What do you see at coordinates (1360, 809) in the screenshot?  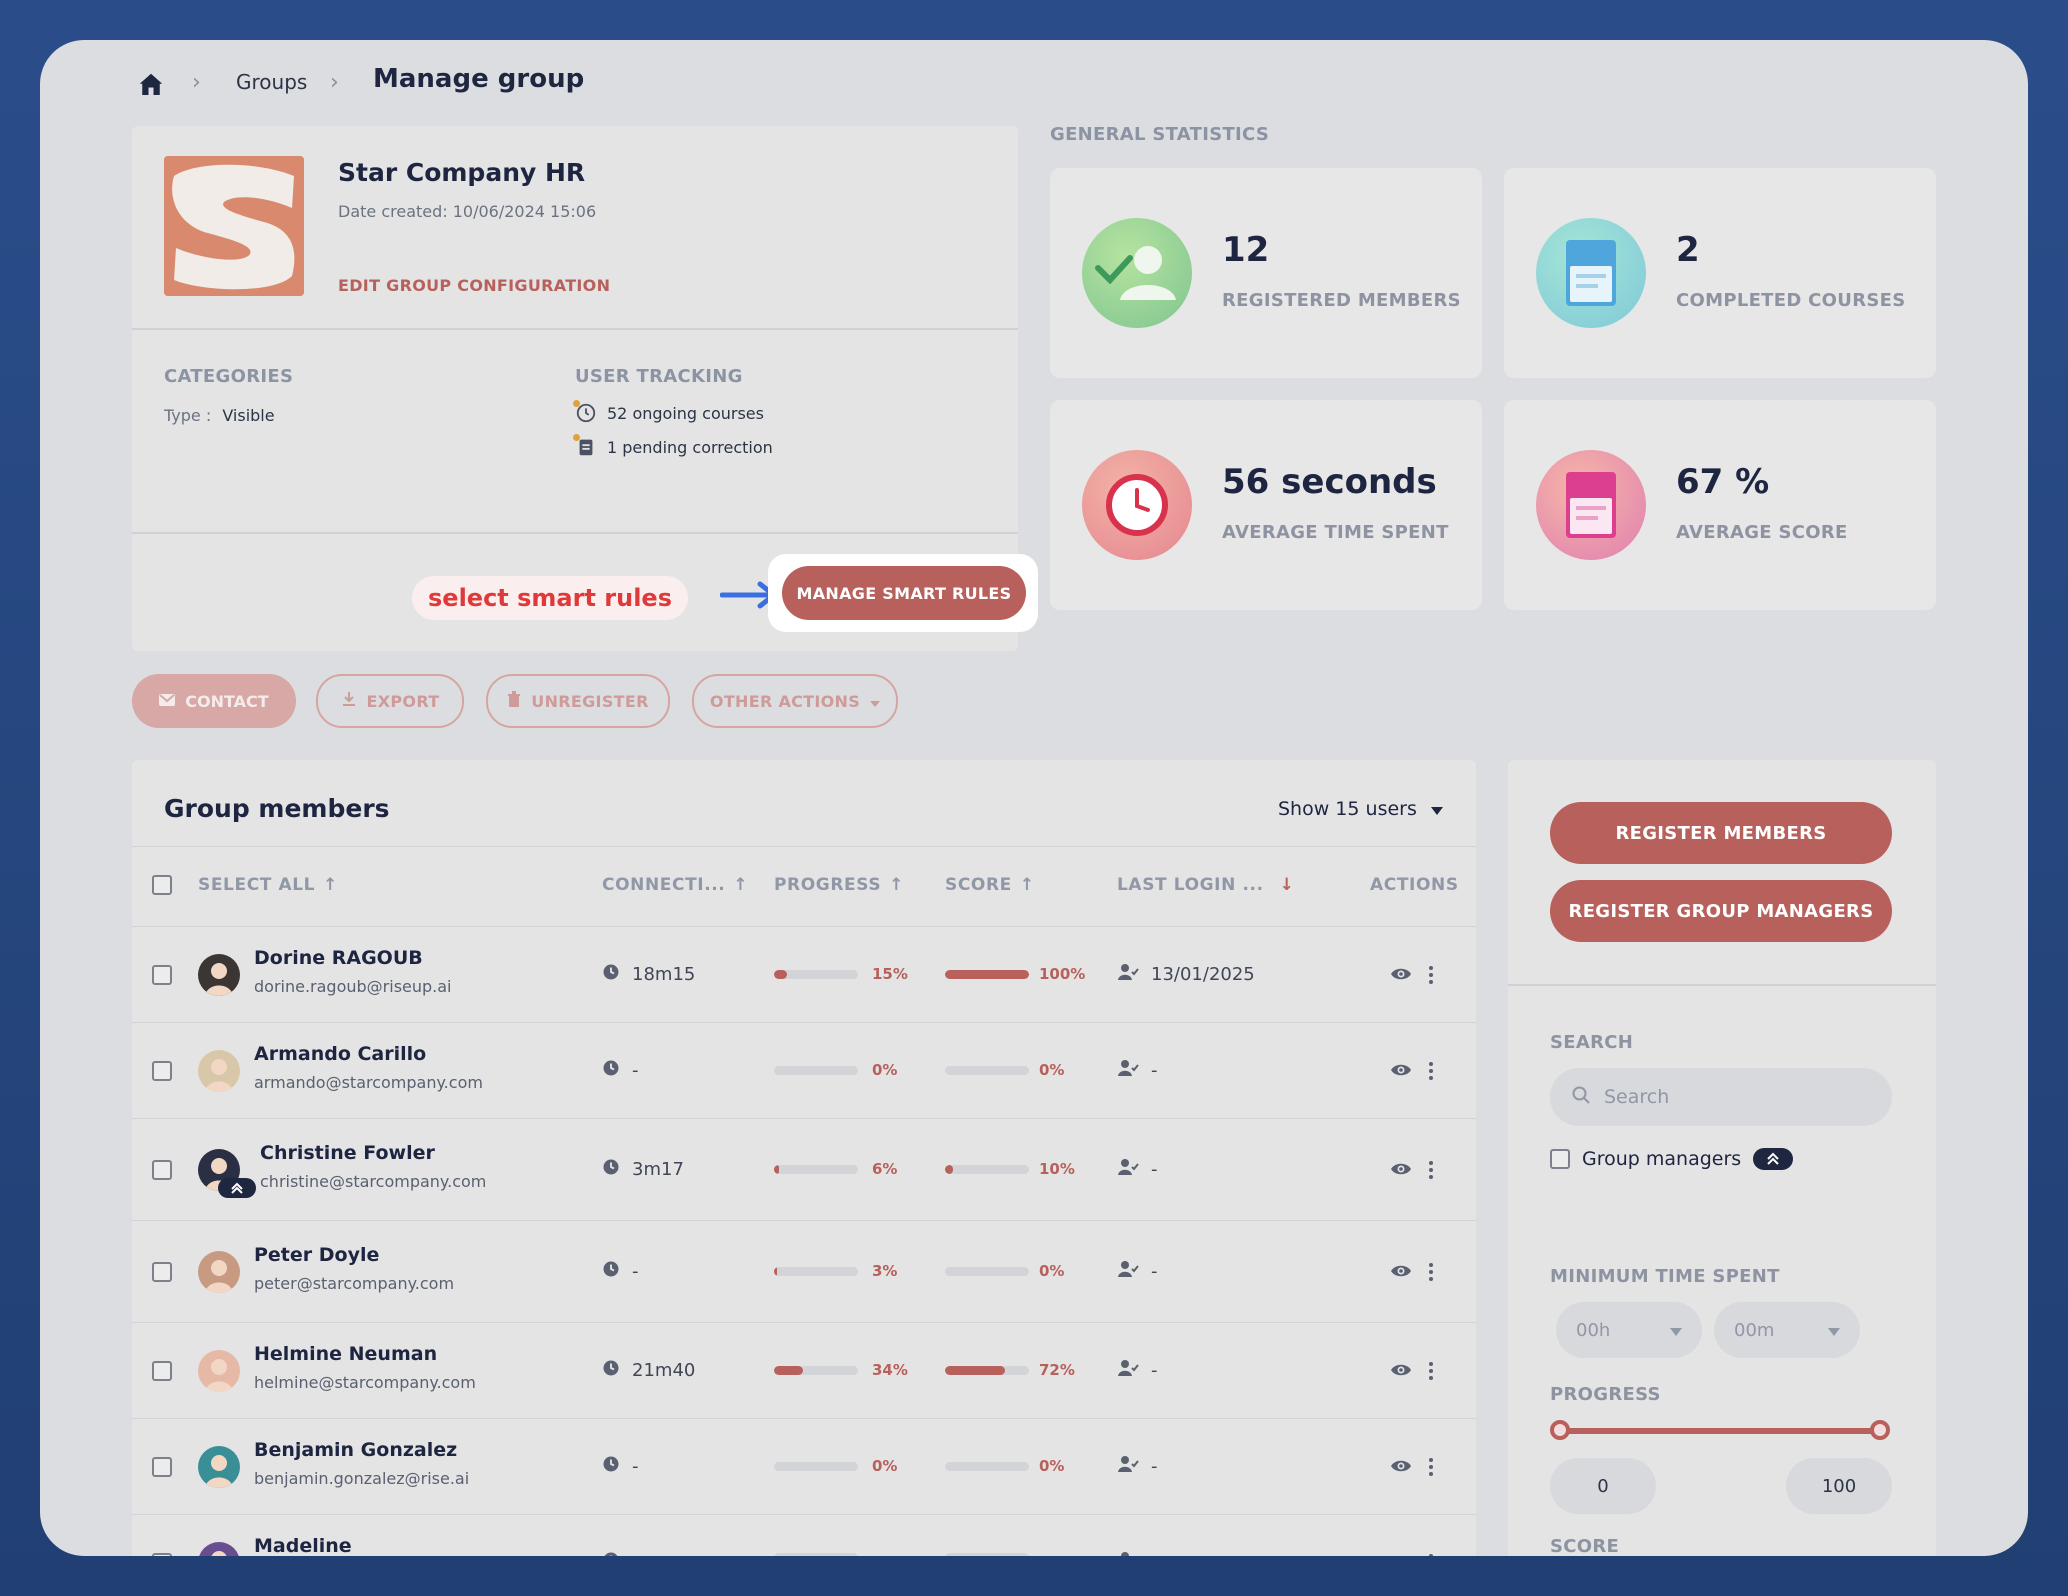 I see `show-users-dropdown: Show 15 users` at bounding box center [1360, 809].